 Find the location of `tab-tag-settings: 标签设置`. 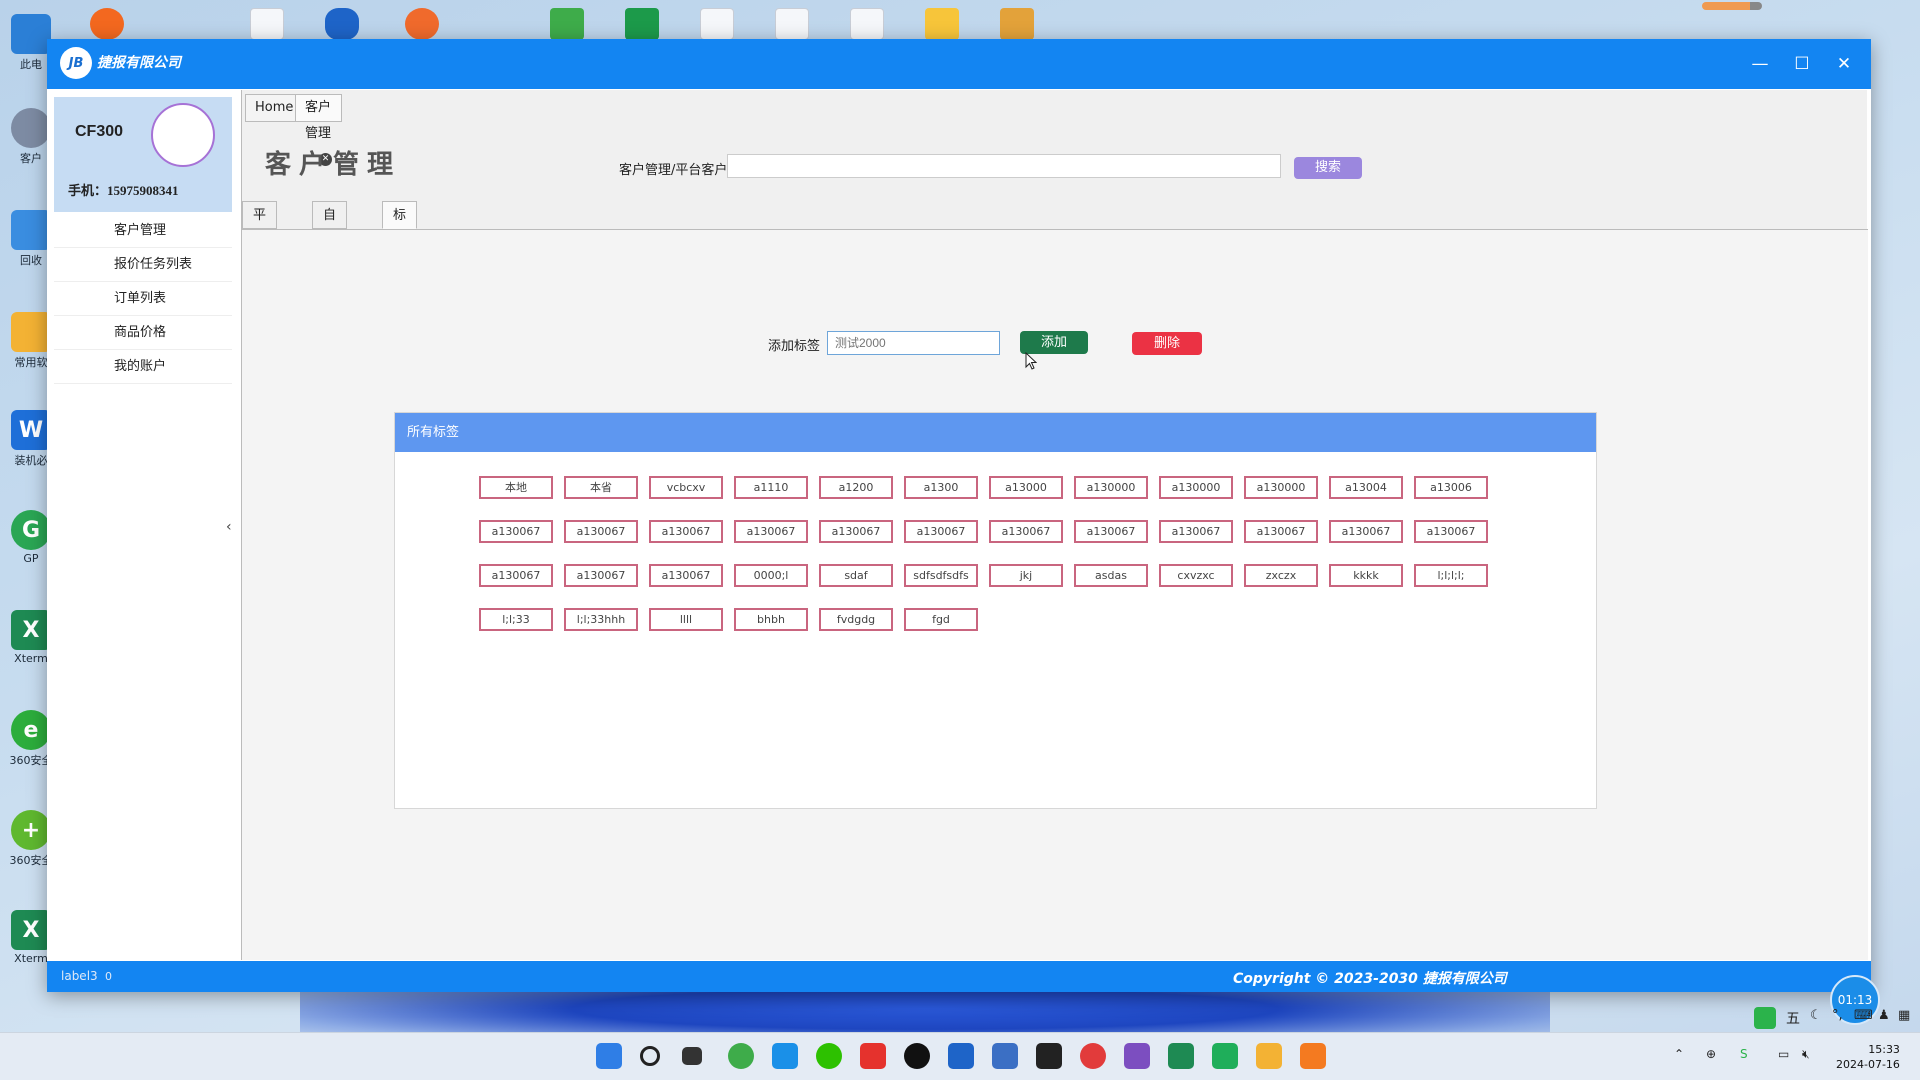

tab-tag-settings: 标签设置 is located at coordinates (399, 215).